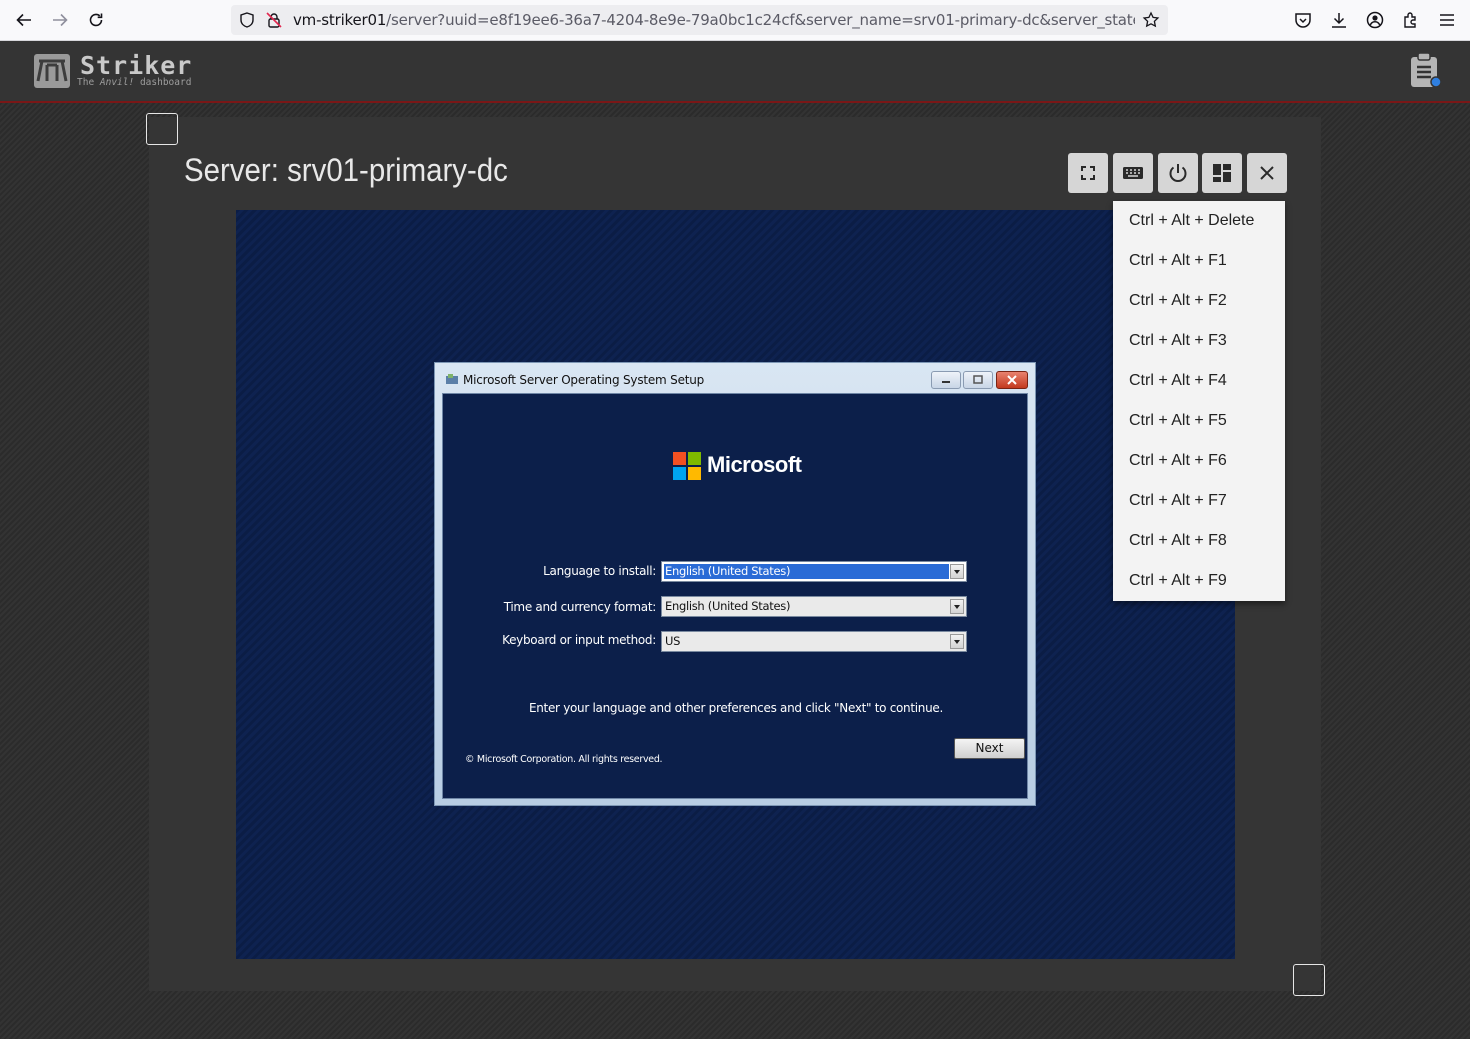 This screenshot has height=1039, width=1470. I want to click on account-icon, so click(1375, 20).